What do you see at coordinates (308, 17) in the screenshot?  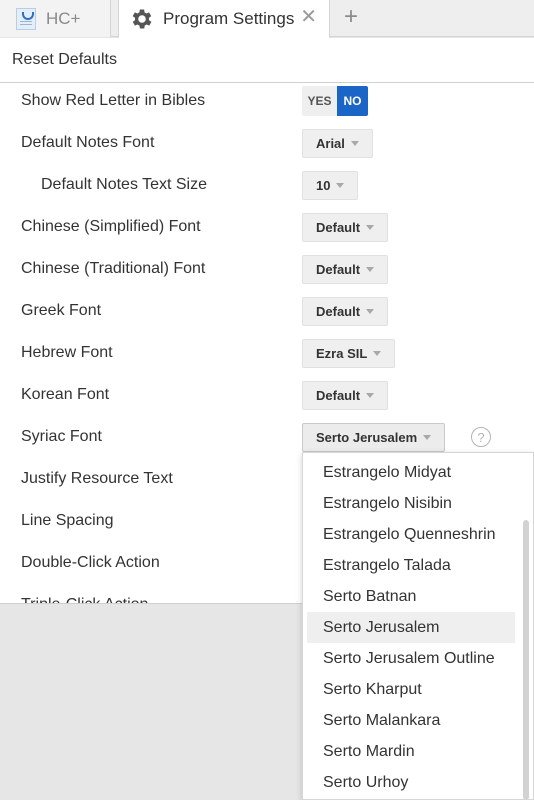 I see `close-icon: ✕` at bounding box center [308, 17].